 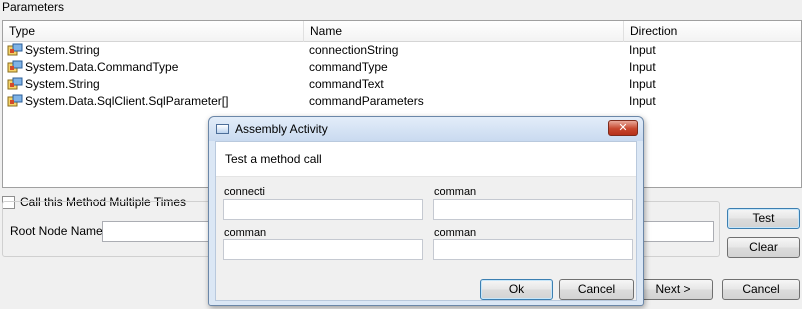 I want to click on window-icon, so click(x=222, y=129).